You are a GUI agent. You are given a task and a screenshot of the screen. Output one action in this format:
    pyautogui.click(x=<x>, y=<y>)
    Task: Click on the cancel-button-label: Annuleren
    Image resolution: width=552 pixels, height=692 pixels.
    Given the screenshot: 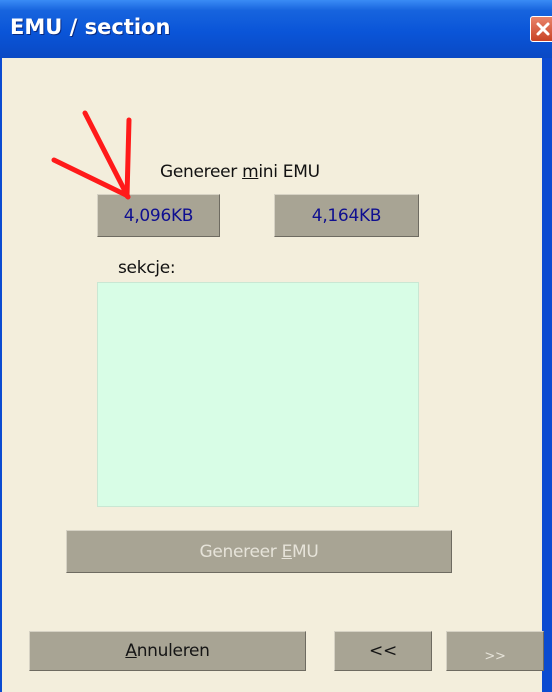 What is the action you would take?
    pyautogui.click(x=167, y=651)
    